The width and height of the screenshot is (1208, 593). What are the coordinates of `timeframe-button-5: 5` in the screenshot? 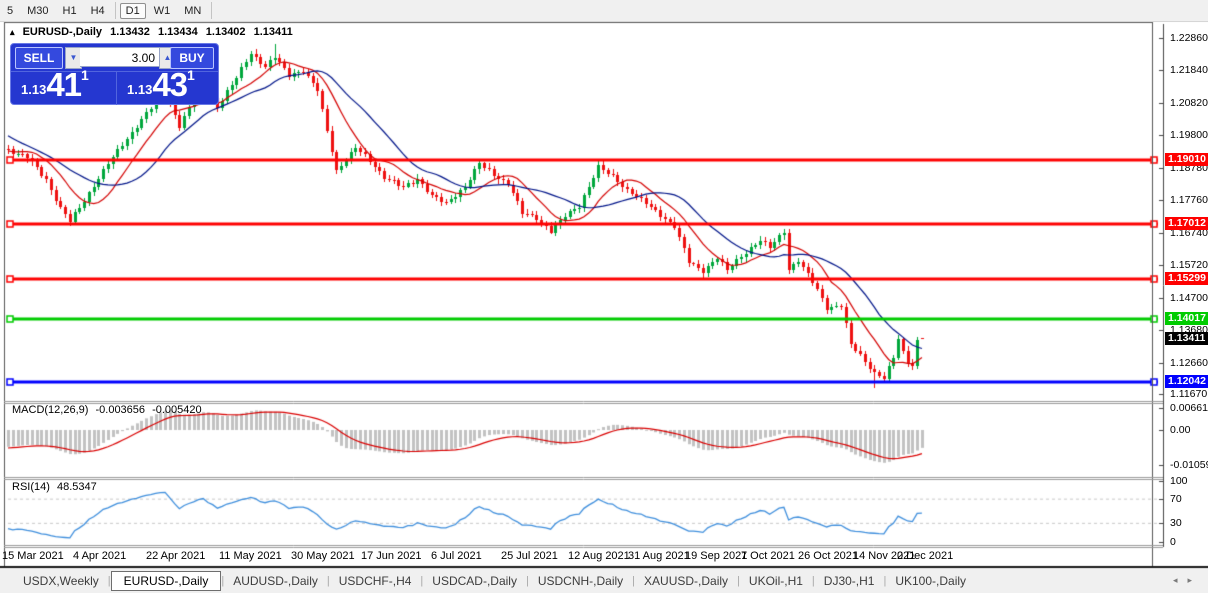 It's located at (10, 11).